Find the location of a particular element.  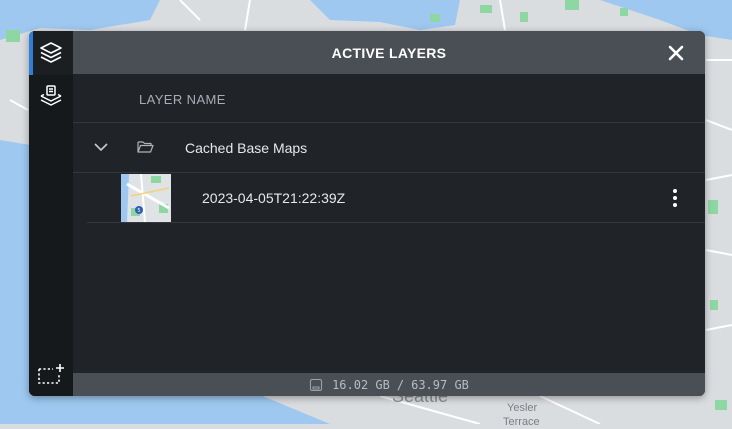

close-button is located at coordinates (676, 53).